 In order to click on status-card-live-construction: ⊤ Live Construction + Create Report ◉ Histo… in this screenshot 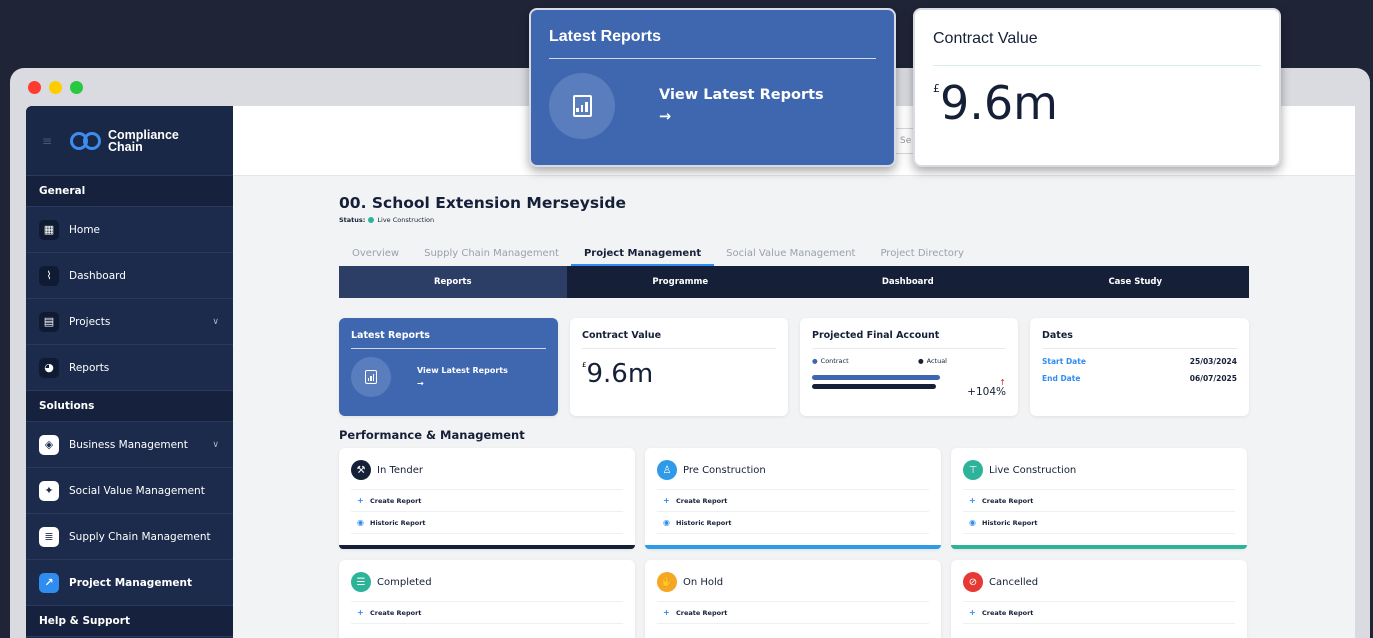, I will do `click(1099, 498)`.